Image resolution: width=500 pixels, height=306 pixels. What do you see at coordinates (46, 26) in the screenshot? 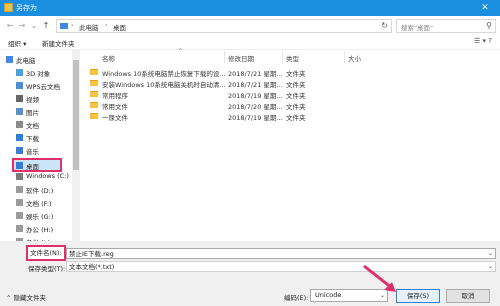
I see `up-button: ↑` at bounding box center [46, 26].